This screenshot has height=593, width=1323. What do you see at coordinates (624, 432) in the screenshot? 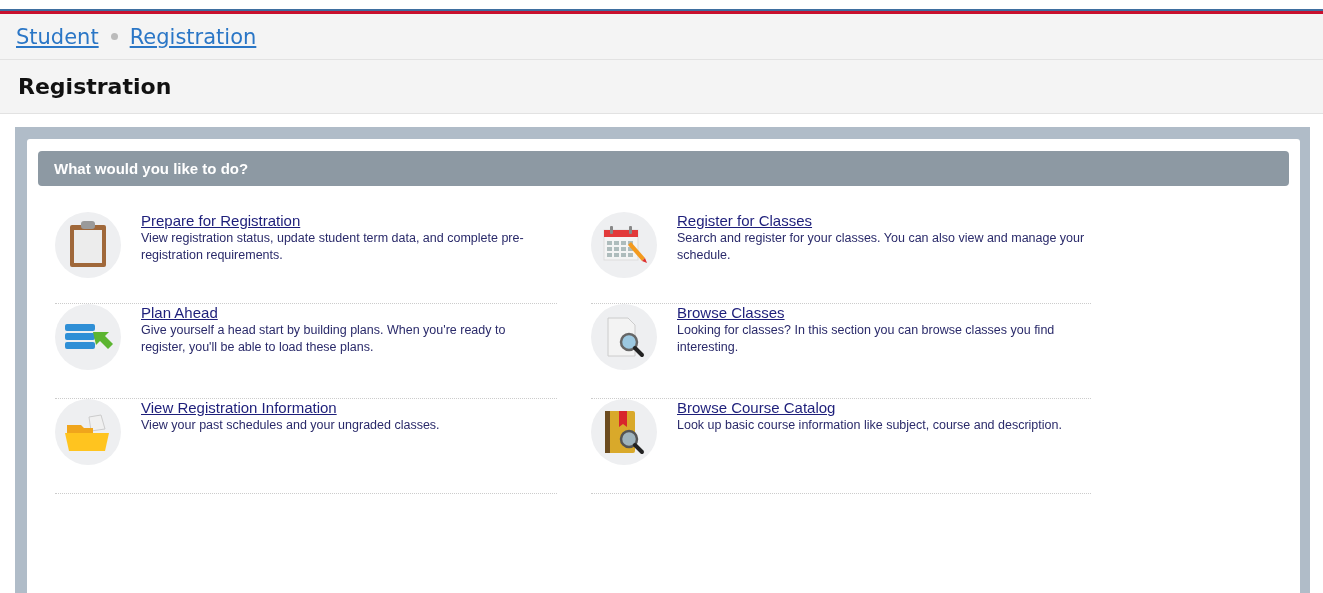
I see `book-magnifier-icon` at bounding box center [624, 432].